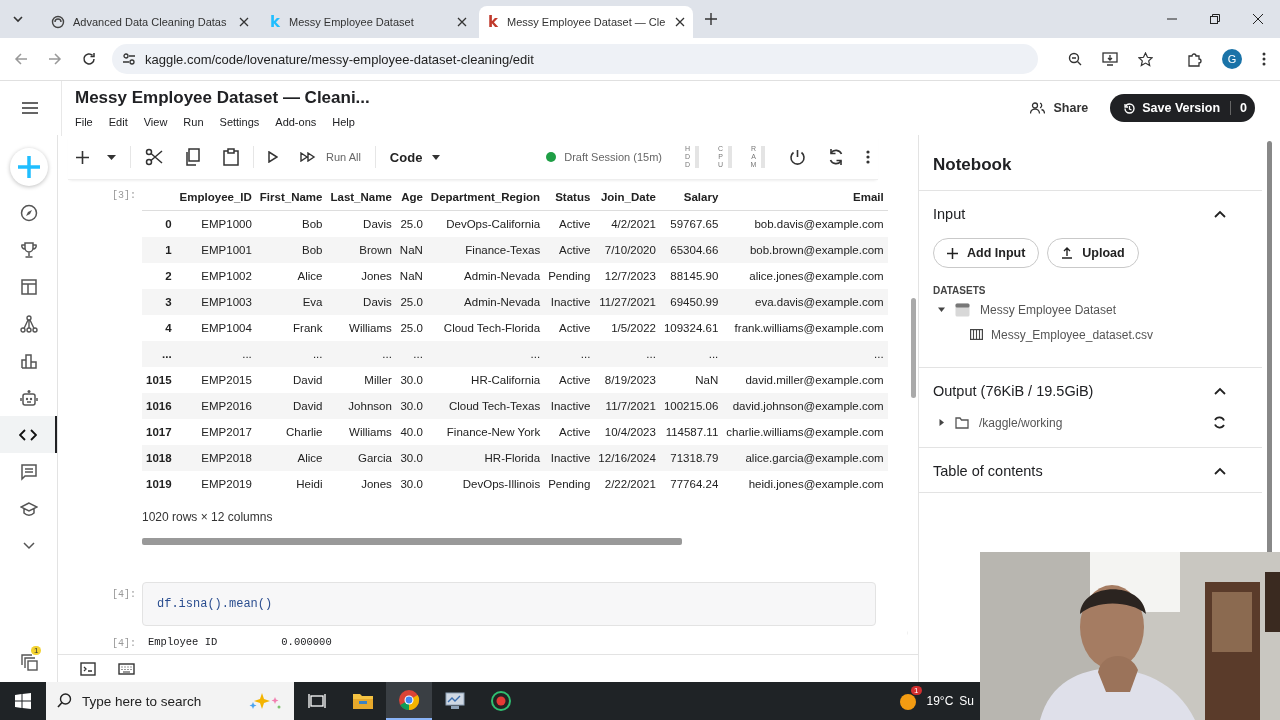 This screenshot has width=1280, height=720. I want to click on upload-icon, so click(1067, 253).